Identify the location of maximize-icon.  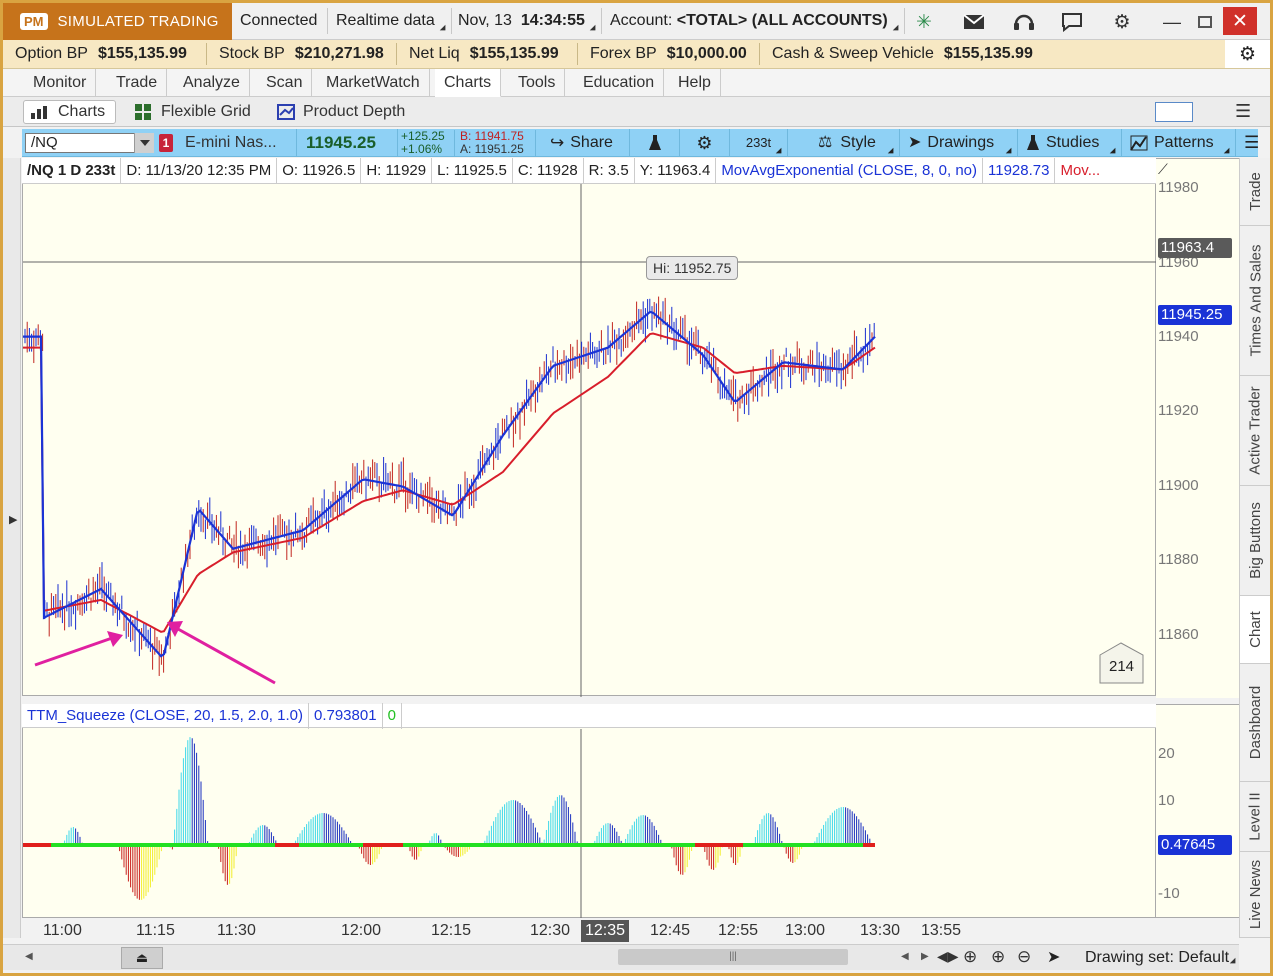
(1205, 22).